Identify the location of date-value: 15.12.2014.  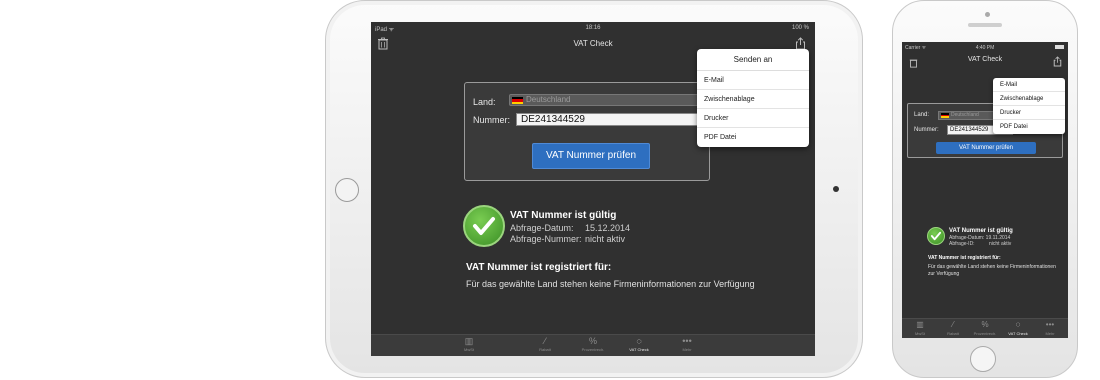
(608, 228).